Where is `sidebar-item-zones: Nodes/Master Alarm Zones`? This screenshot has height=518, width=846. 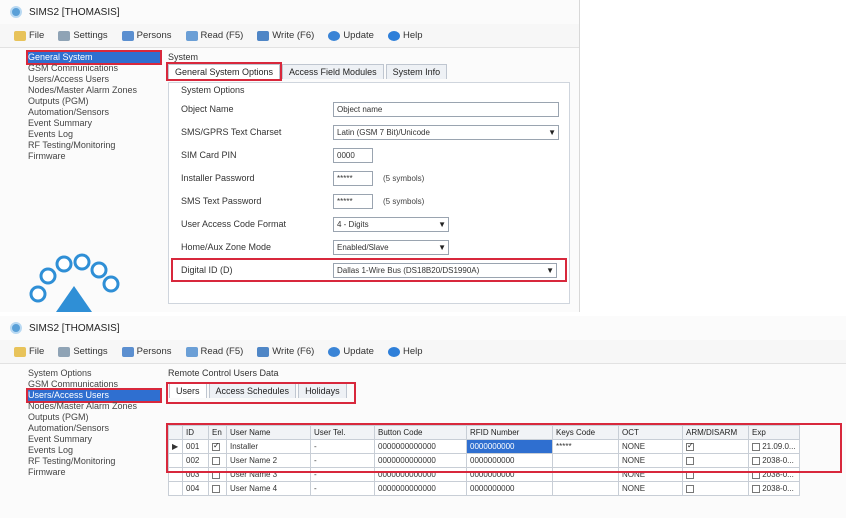
sidebar-item-zones: Nodes/Master Alarm Zones is located at coordinates (94, 406).